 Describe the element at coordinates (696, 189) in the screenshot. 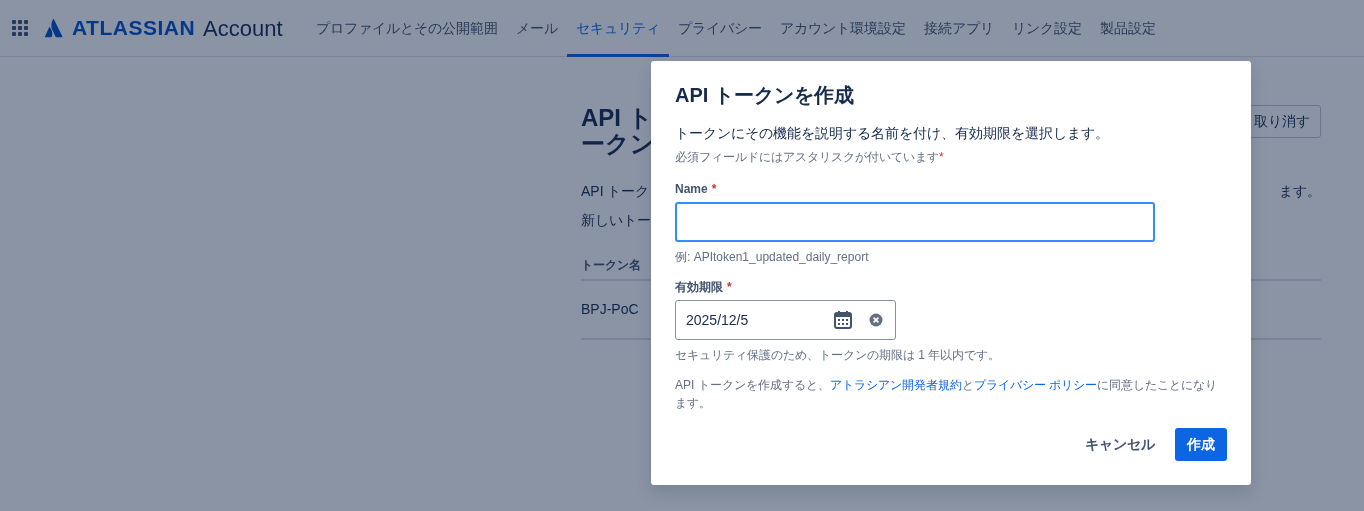

I see `field-label: Name *` at that location.